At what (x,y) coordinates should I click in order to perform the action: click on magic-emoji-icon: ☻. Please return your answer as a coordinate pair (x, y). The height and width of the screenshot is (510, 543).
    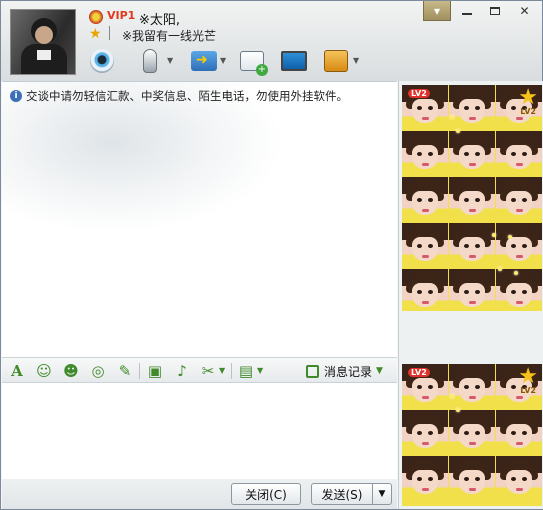
    Looking at the image, I should click on (71, 371).